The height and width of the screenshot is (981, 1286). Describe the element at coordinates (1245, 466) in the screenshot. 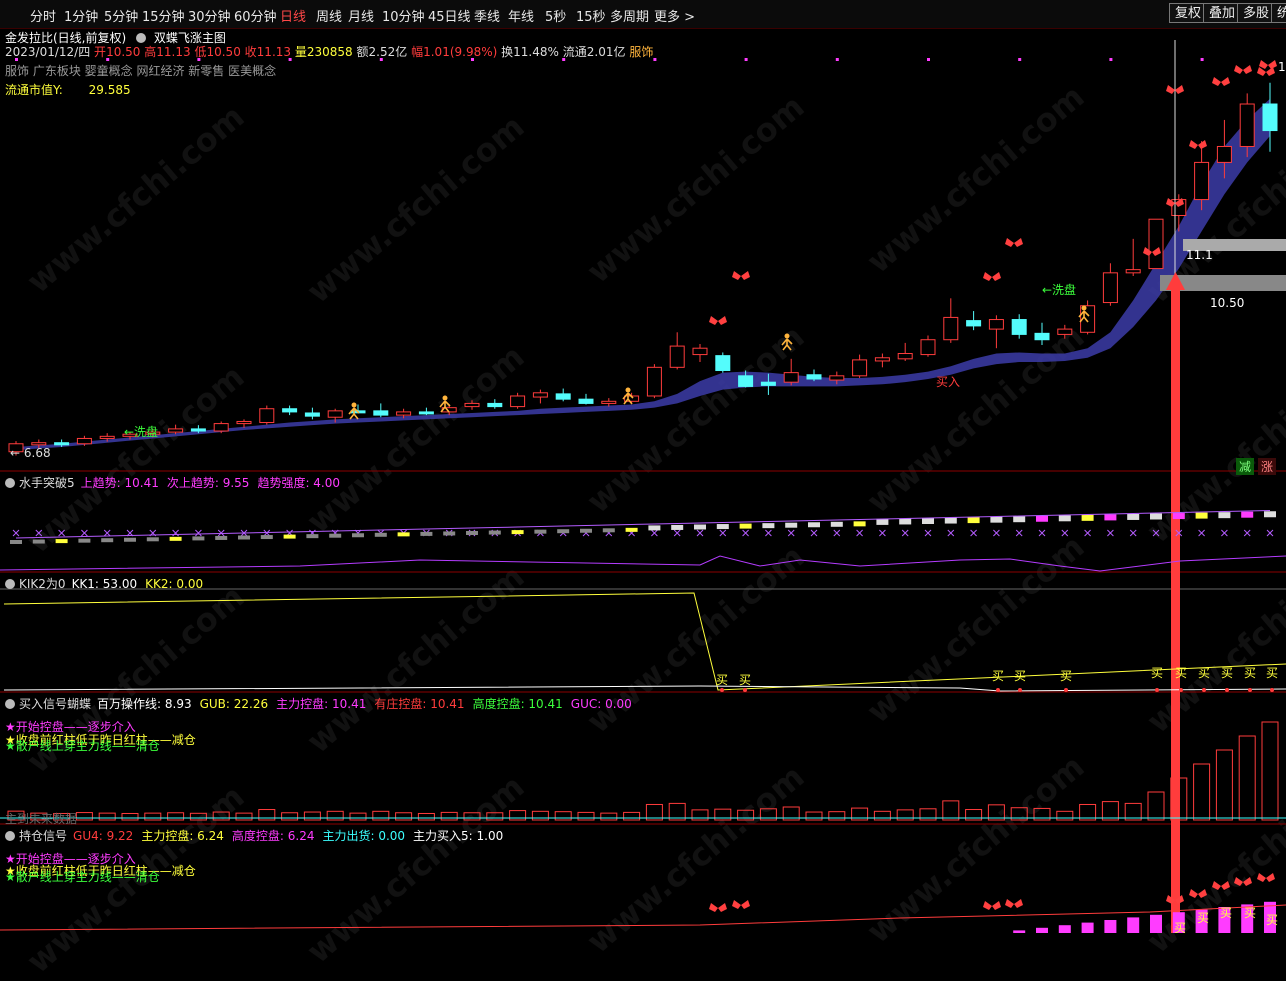

I see `reduce-badge: 减` at that location.